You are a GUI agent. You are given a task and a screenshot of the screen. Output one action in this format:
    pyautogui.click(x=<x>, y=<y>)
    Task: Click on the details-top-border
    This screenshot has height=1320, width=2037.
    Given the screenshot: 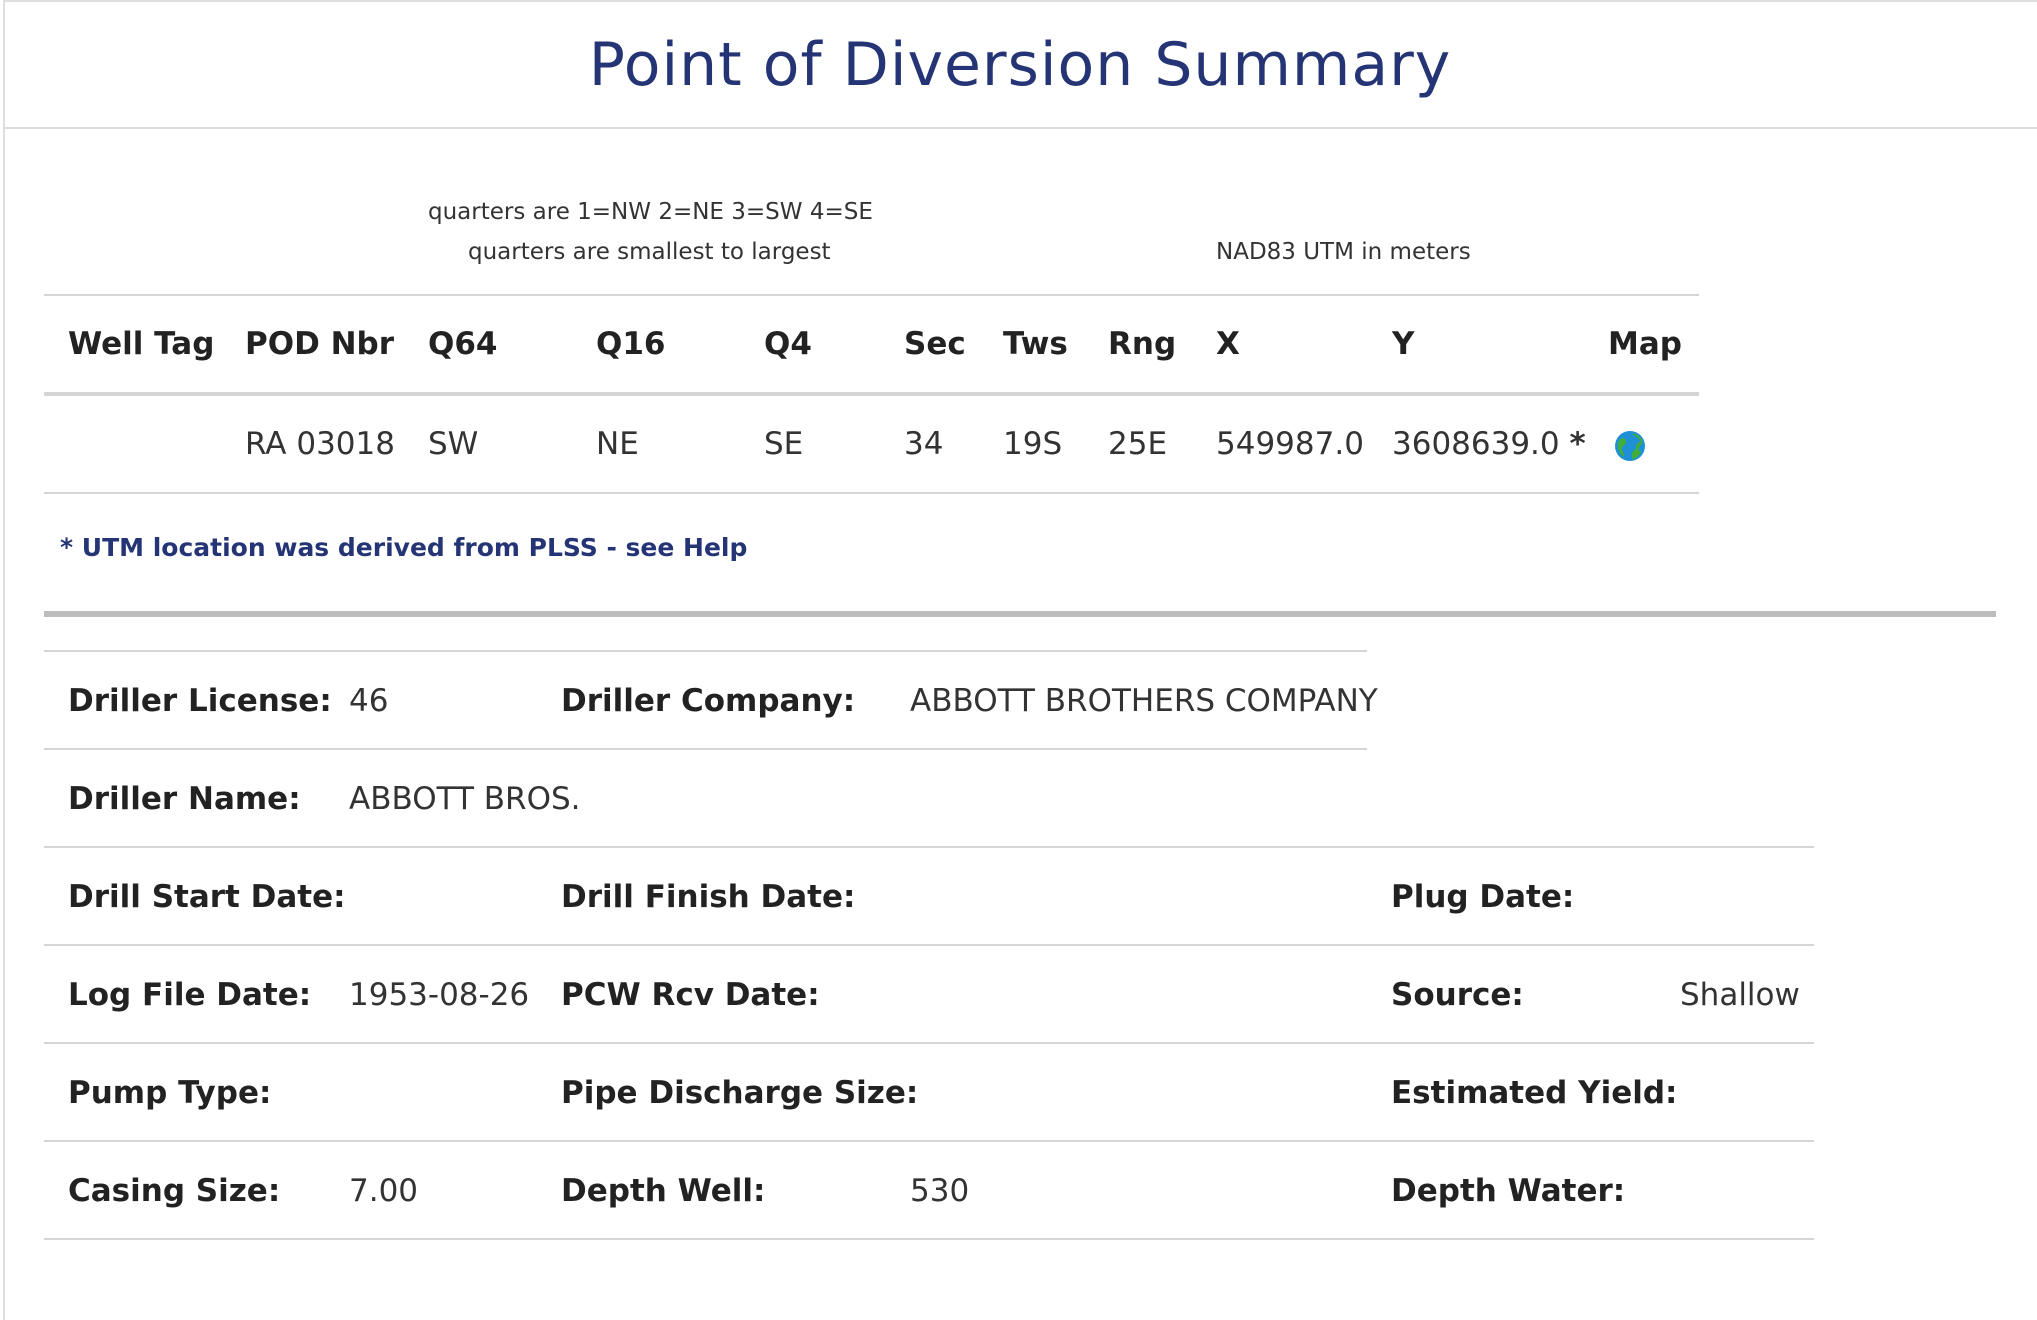 What is the action you would take?
    pyautogui.click(x=705, y=651)
    